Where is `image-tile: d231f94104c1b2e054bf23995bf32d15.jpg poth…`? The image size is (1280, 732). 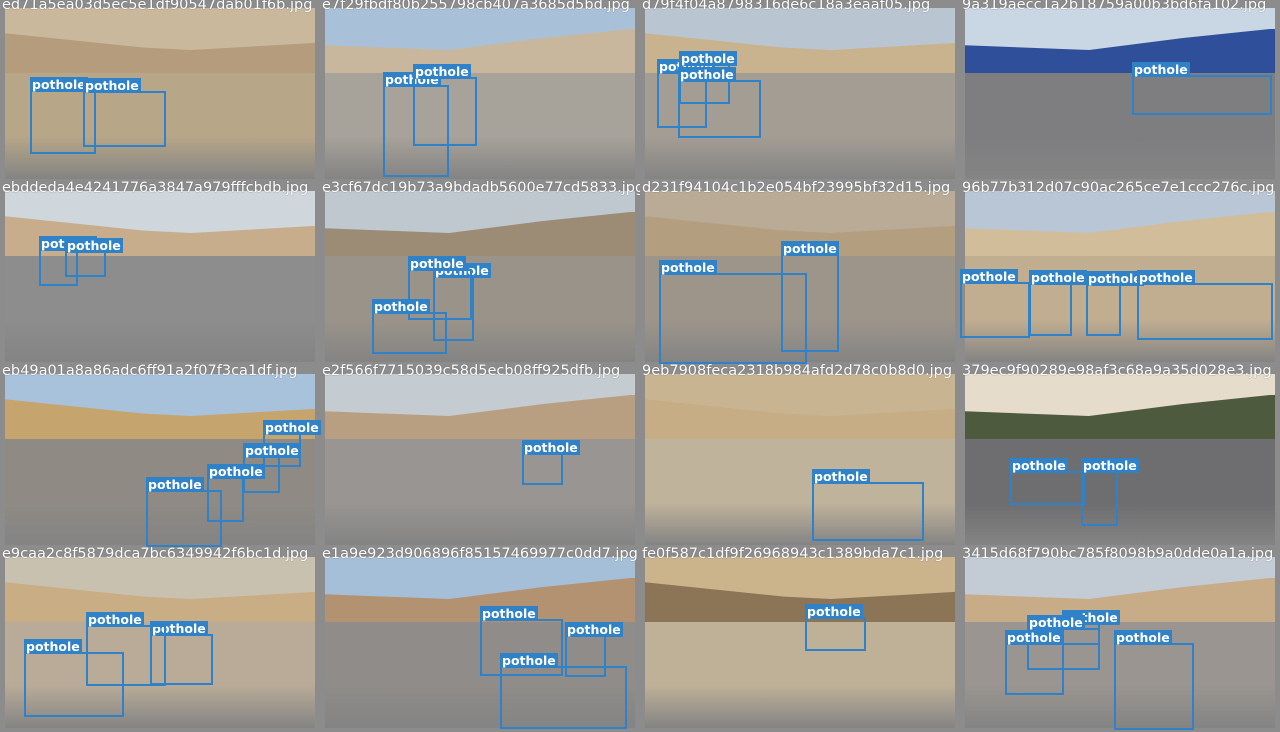 image-tile: d231f94104c1b2e054bf23995bf32d15.jpg poth… is located at coordinates (800, 273).